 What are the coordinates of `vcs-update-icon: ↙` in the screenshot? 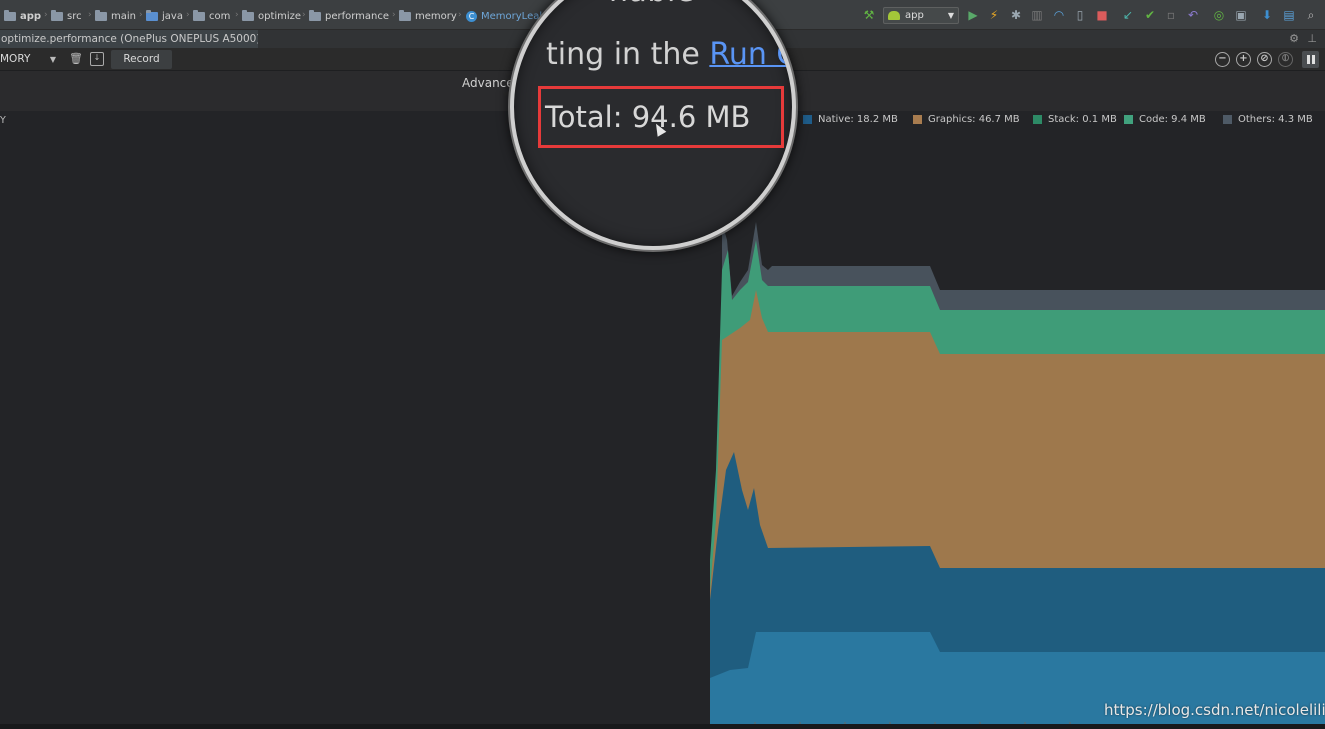 It's located at (1128, 15).